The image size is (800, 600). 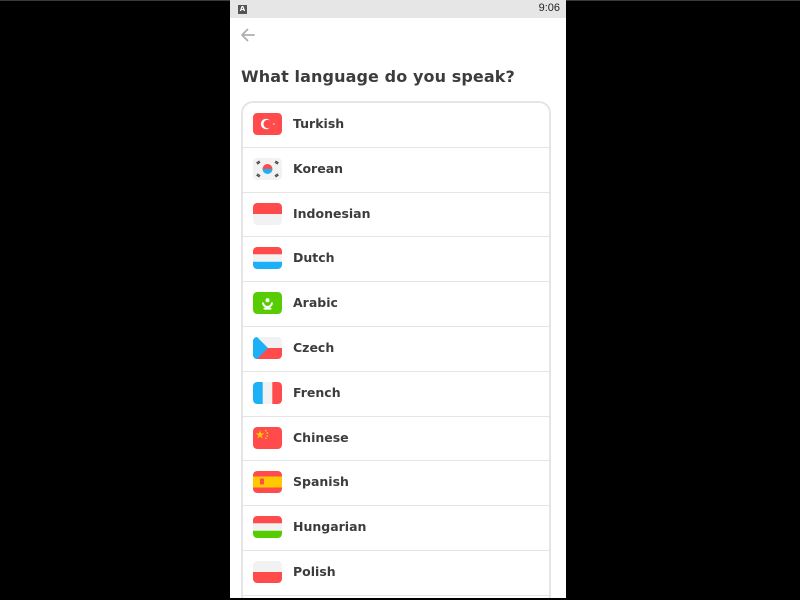 I want to click on language-label: Czech, so click(x=314, y=347).